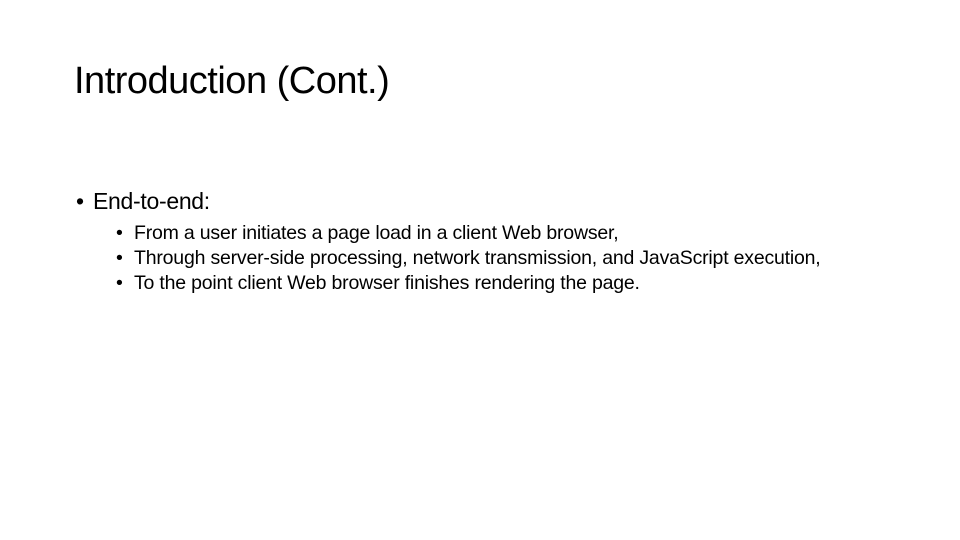 The image size is (960, 540). What do you see at coordinates (484, 201) in the screenshot?
I see `bullet-item: • End-to-end:` at bounding box center [484, 201].